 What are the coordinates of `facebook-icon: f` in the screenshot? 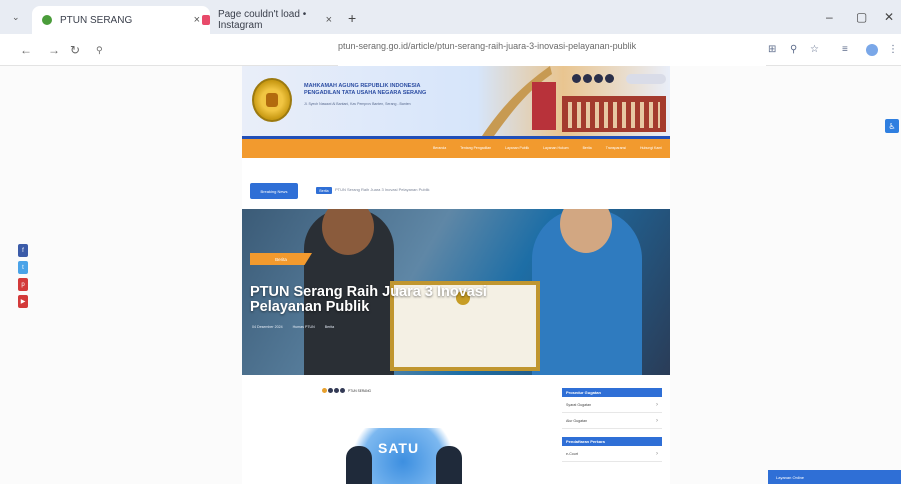 It's located at (23, 250).